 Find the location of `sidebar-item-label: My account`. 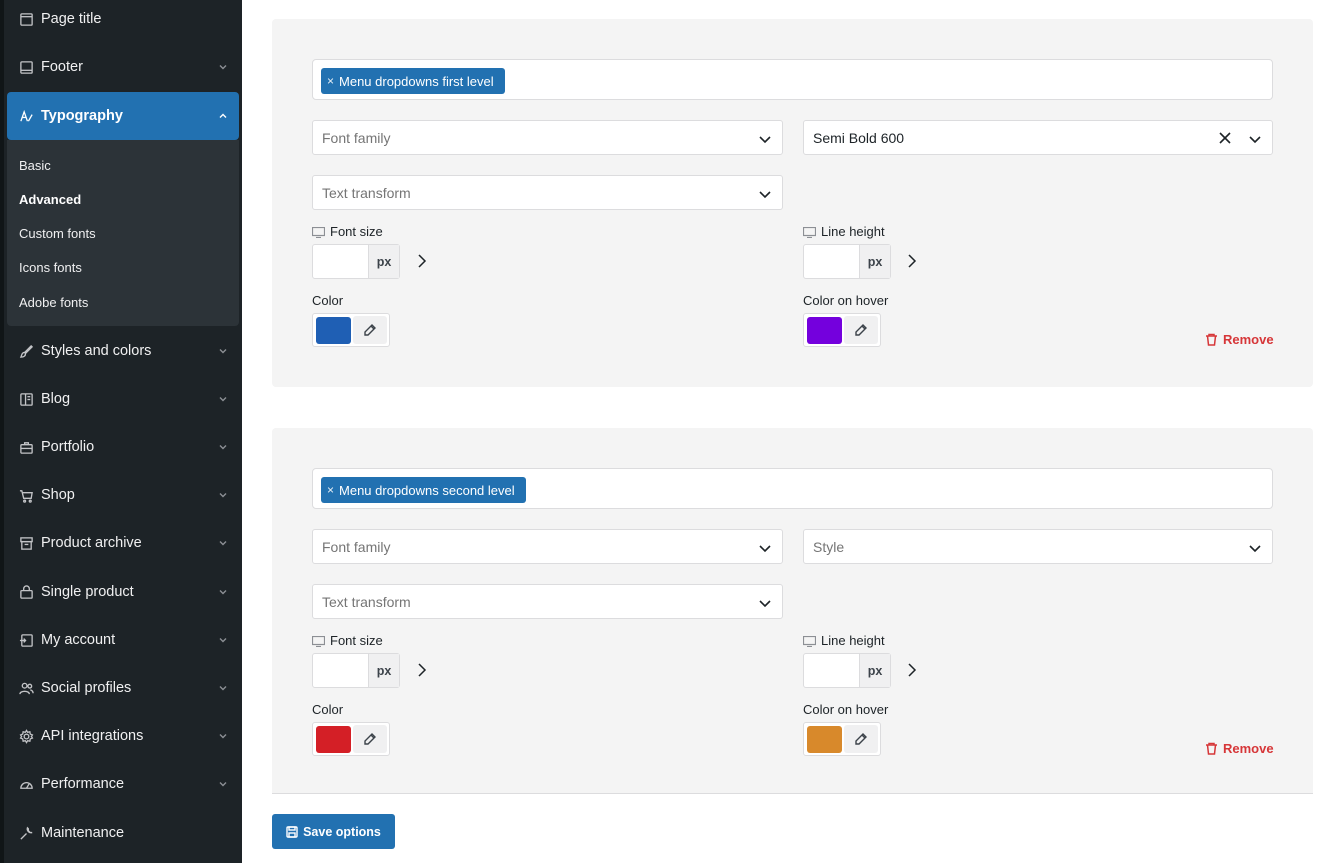

sidebar-item-label: My account is located at coordinates (78, 640).